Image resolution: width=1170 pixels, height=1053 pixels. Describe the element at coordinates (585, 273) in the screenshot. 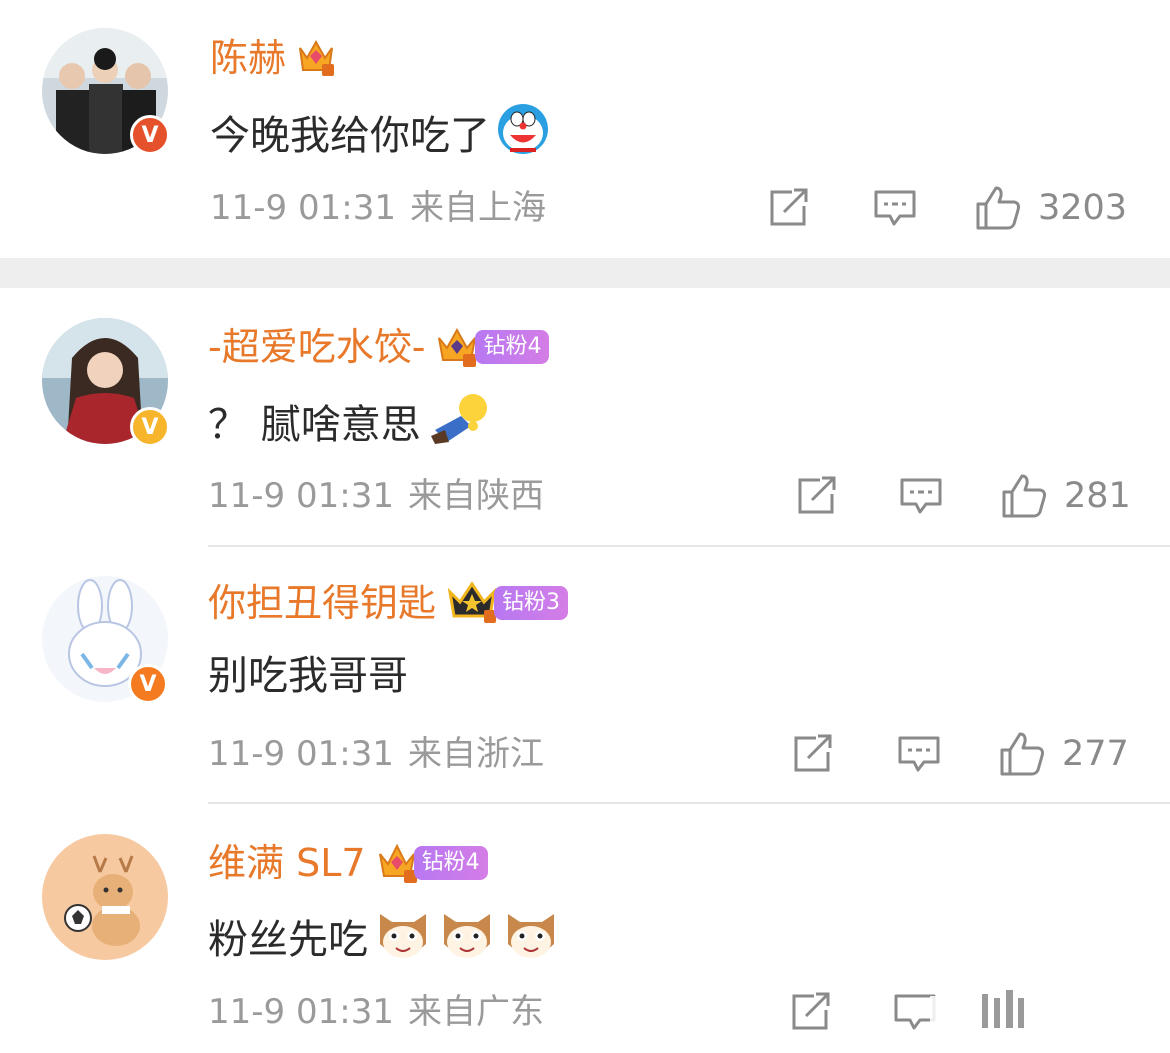

I see `section-separator` at that location.